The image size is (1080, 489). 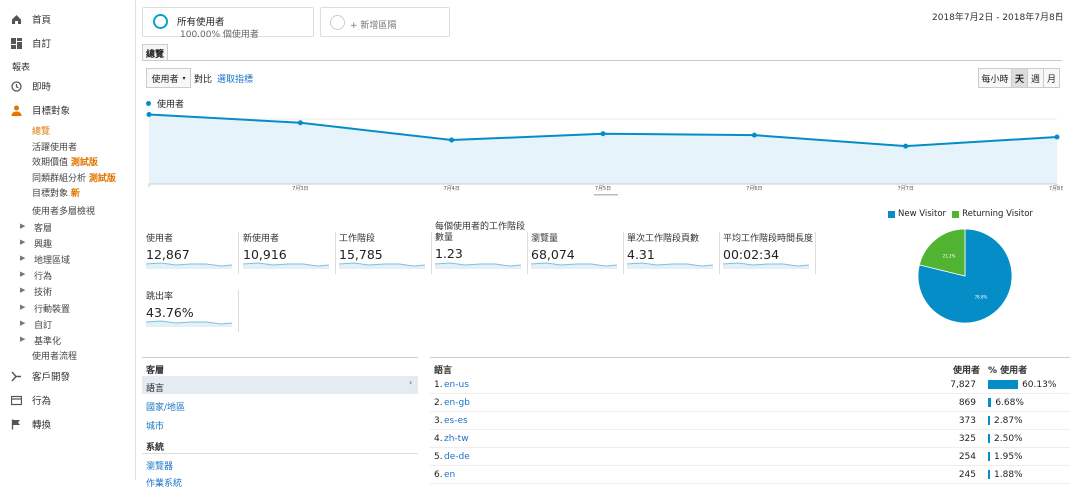 What do you see at coordinates (165, 406) in the screenshot?
I see `demographics-item-country: 國家/地區` at bounding box center [165, 406].